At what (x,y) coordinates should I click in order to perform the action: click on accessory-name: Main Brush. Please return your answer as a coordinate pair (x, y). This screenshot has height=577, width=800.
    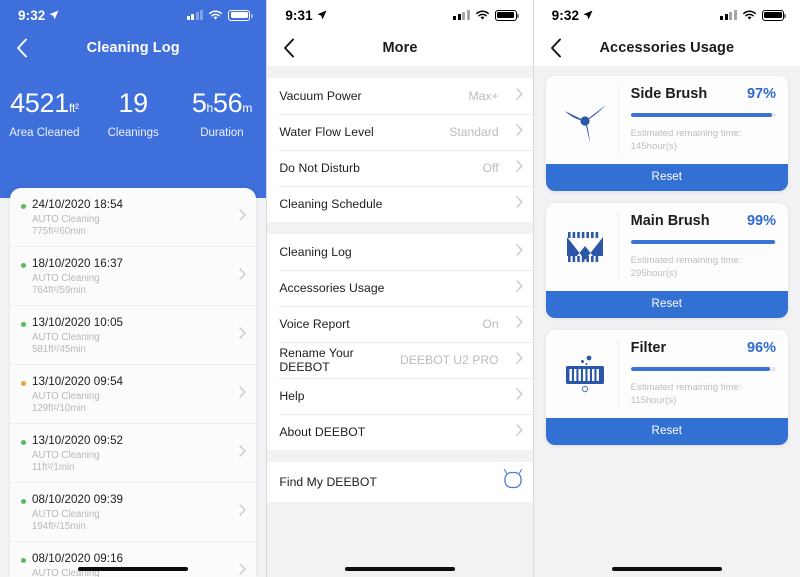
    Looking at the image, I should click on (670, 220).